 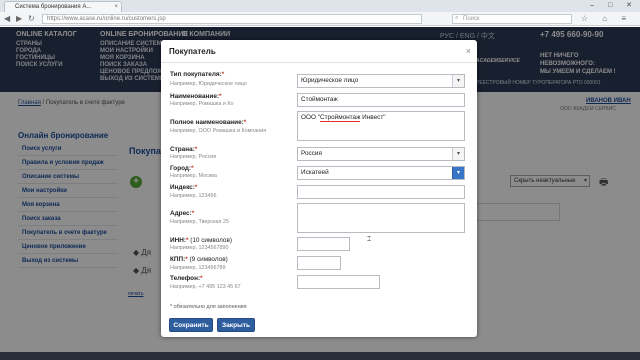 I want to click on label-note: (9 символов), so click(x=207, y=259).